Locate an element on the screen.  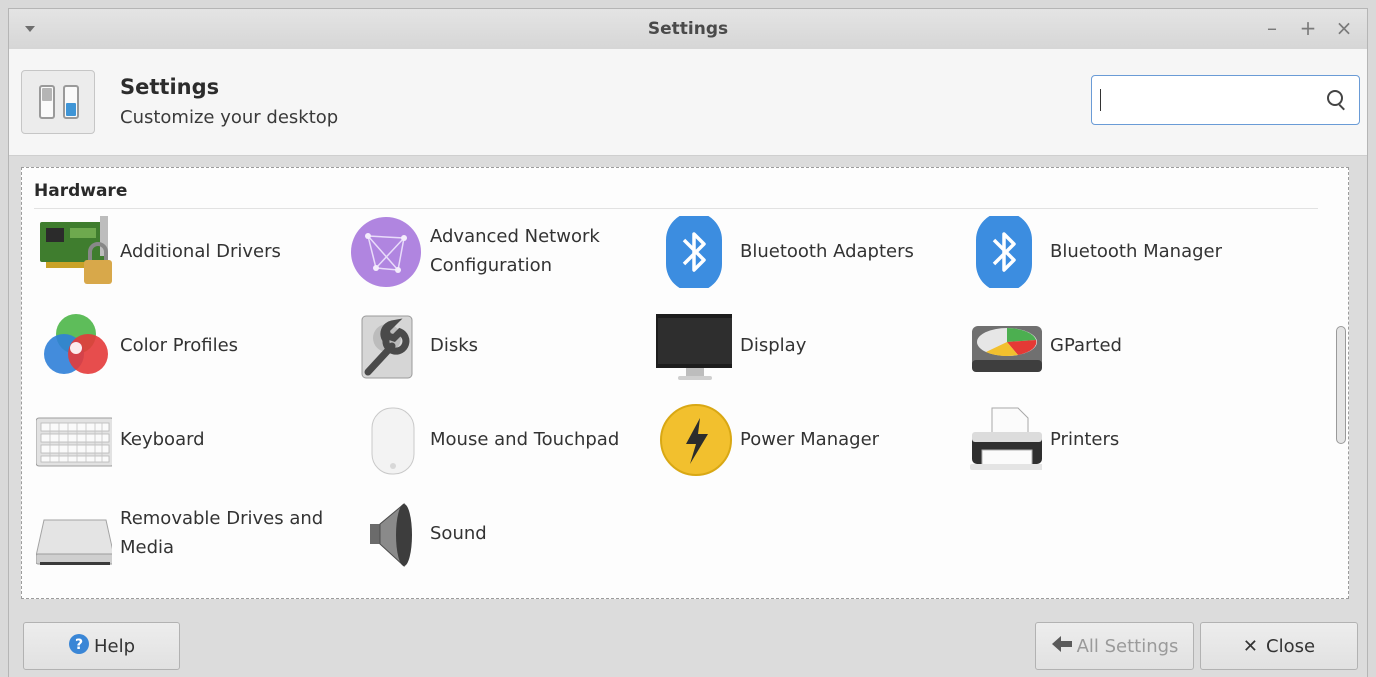
close-button: ✕ Close is located at coordinates (1279, 646).